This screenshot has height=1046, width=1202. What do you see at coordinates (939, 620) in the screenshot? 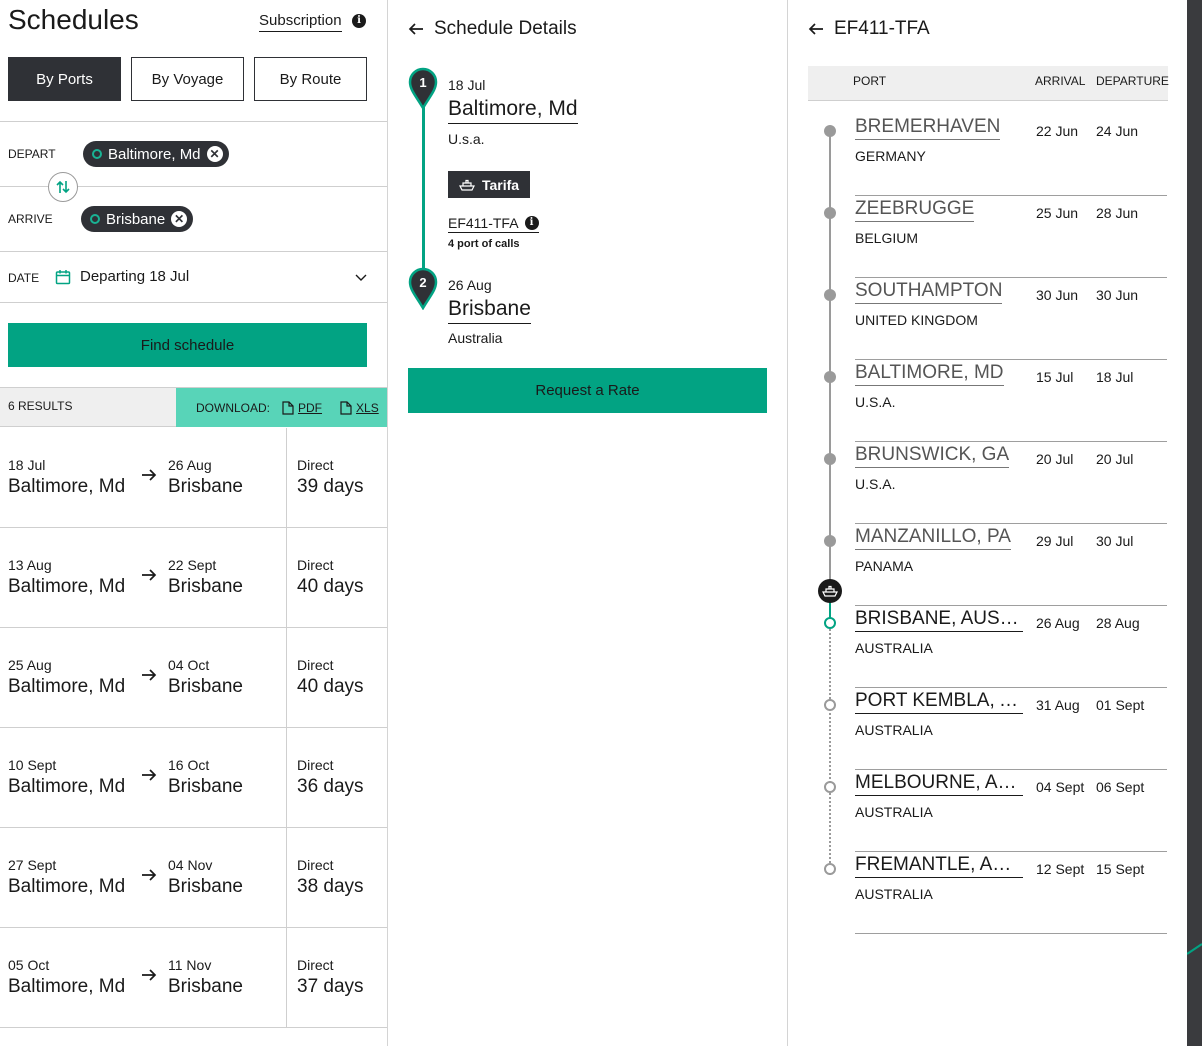
I see `port-name: BRISBANE, AUSTRALIA` at bounding box center [939, 620].